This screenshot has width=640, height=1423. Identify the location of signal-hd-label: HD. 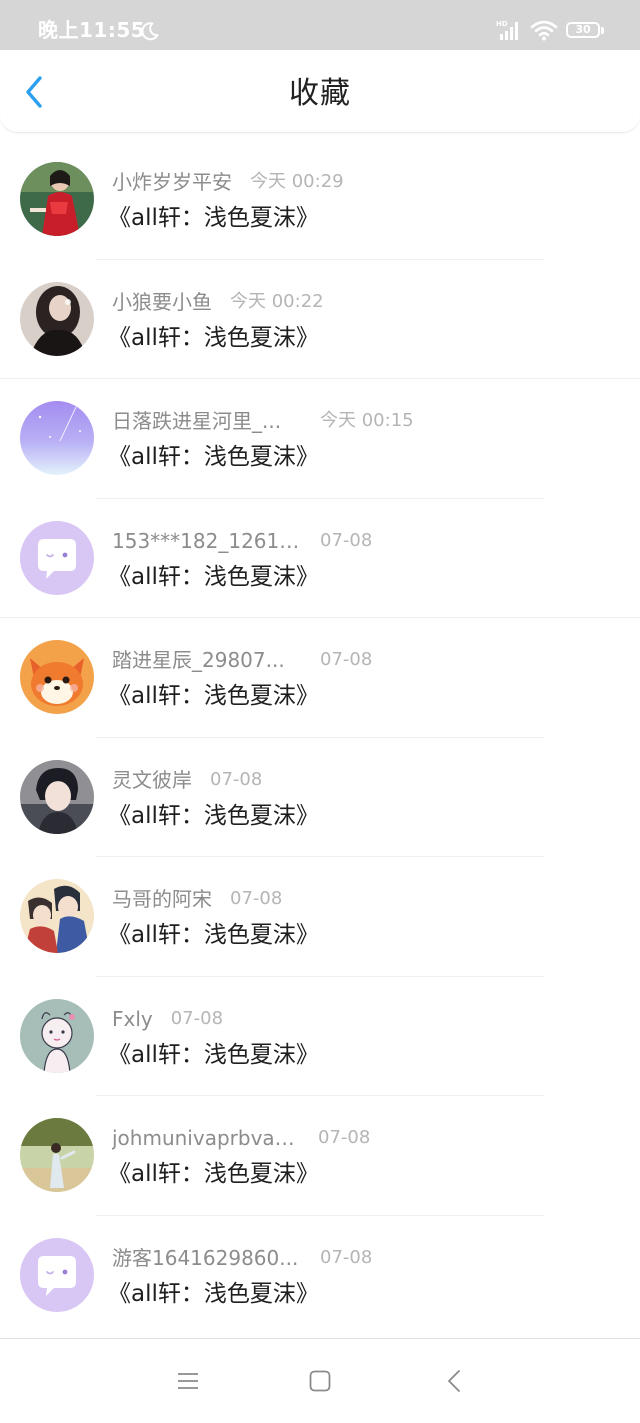
(502, 24).